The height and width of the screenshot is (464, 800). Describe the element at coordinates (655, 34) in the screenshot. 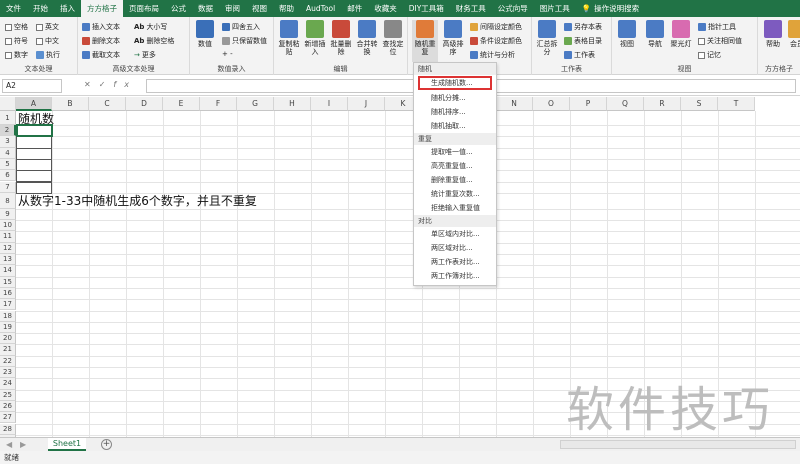

I see `navigation-button: 导航` at that location.